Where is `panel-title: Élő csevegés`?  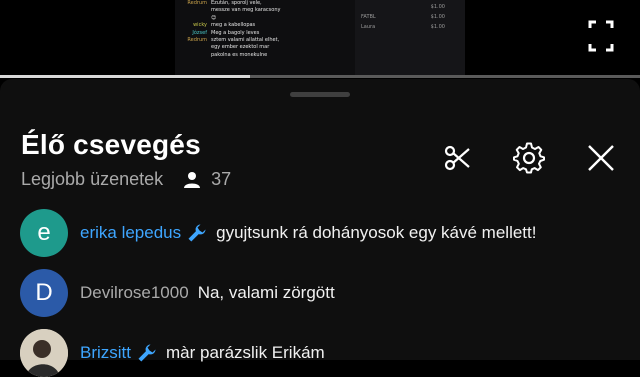 panel-title: Élő csevegés is located at coordinates (111, 144).